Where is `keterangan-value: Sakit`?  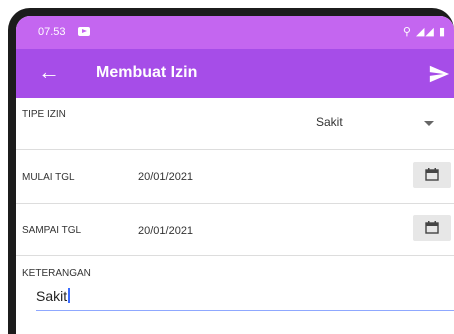 keterangan-value: Sakit is located at coordinates (52, 296).